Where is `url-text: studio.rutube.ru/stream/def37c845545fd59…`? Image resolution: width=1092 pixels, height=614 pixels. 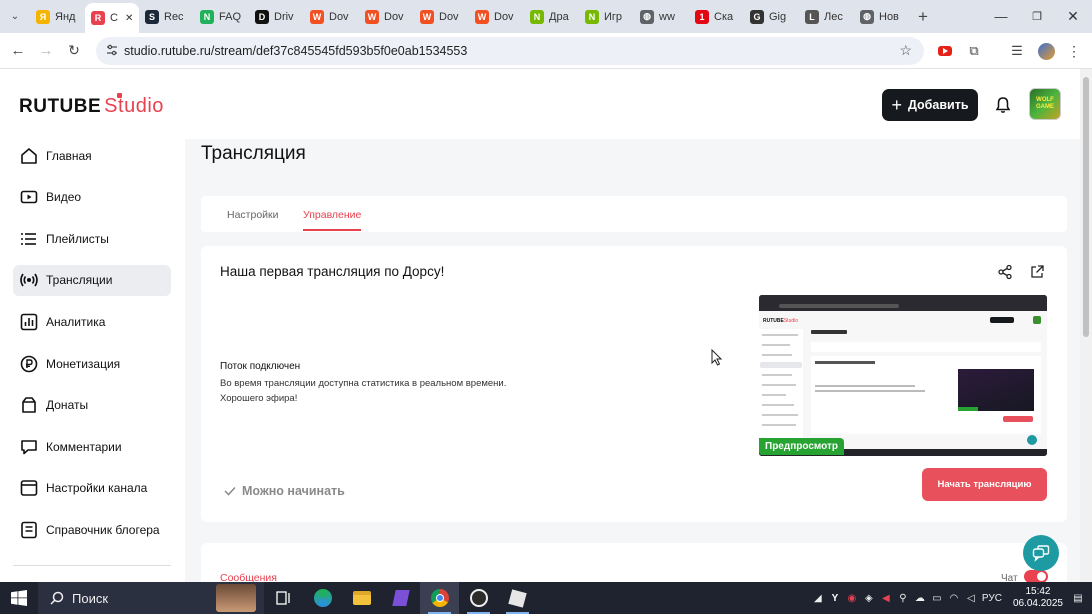
url-text: studio.rutube.ru/stream/def37c845545fd59… is located at coordinates (296, 51).